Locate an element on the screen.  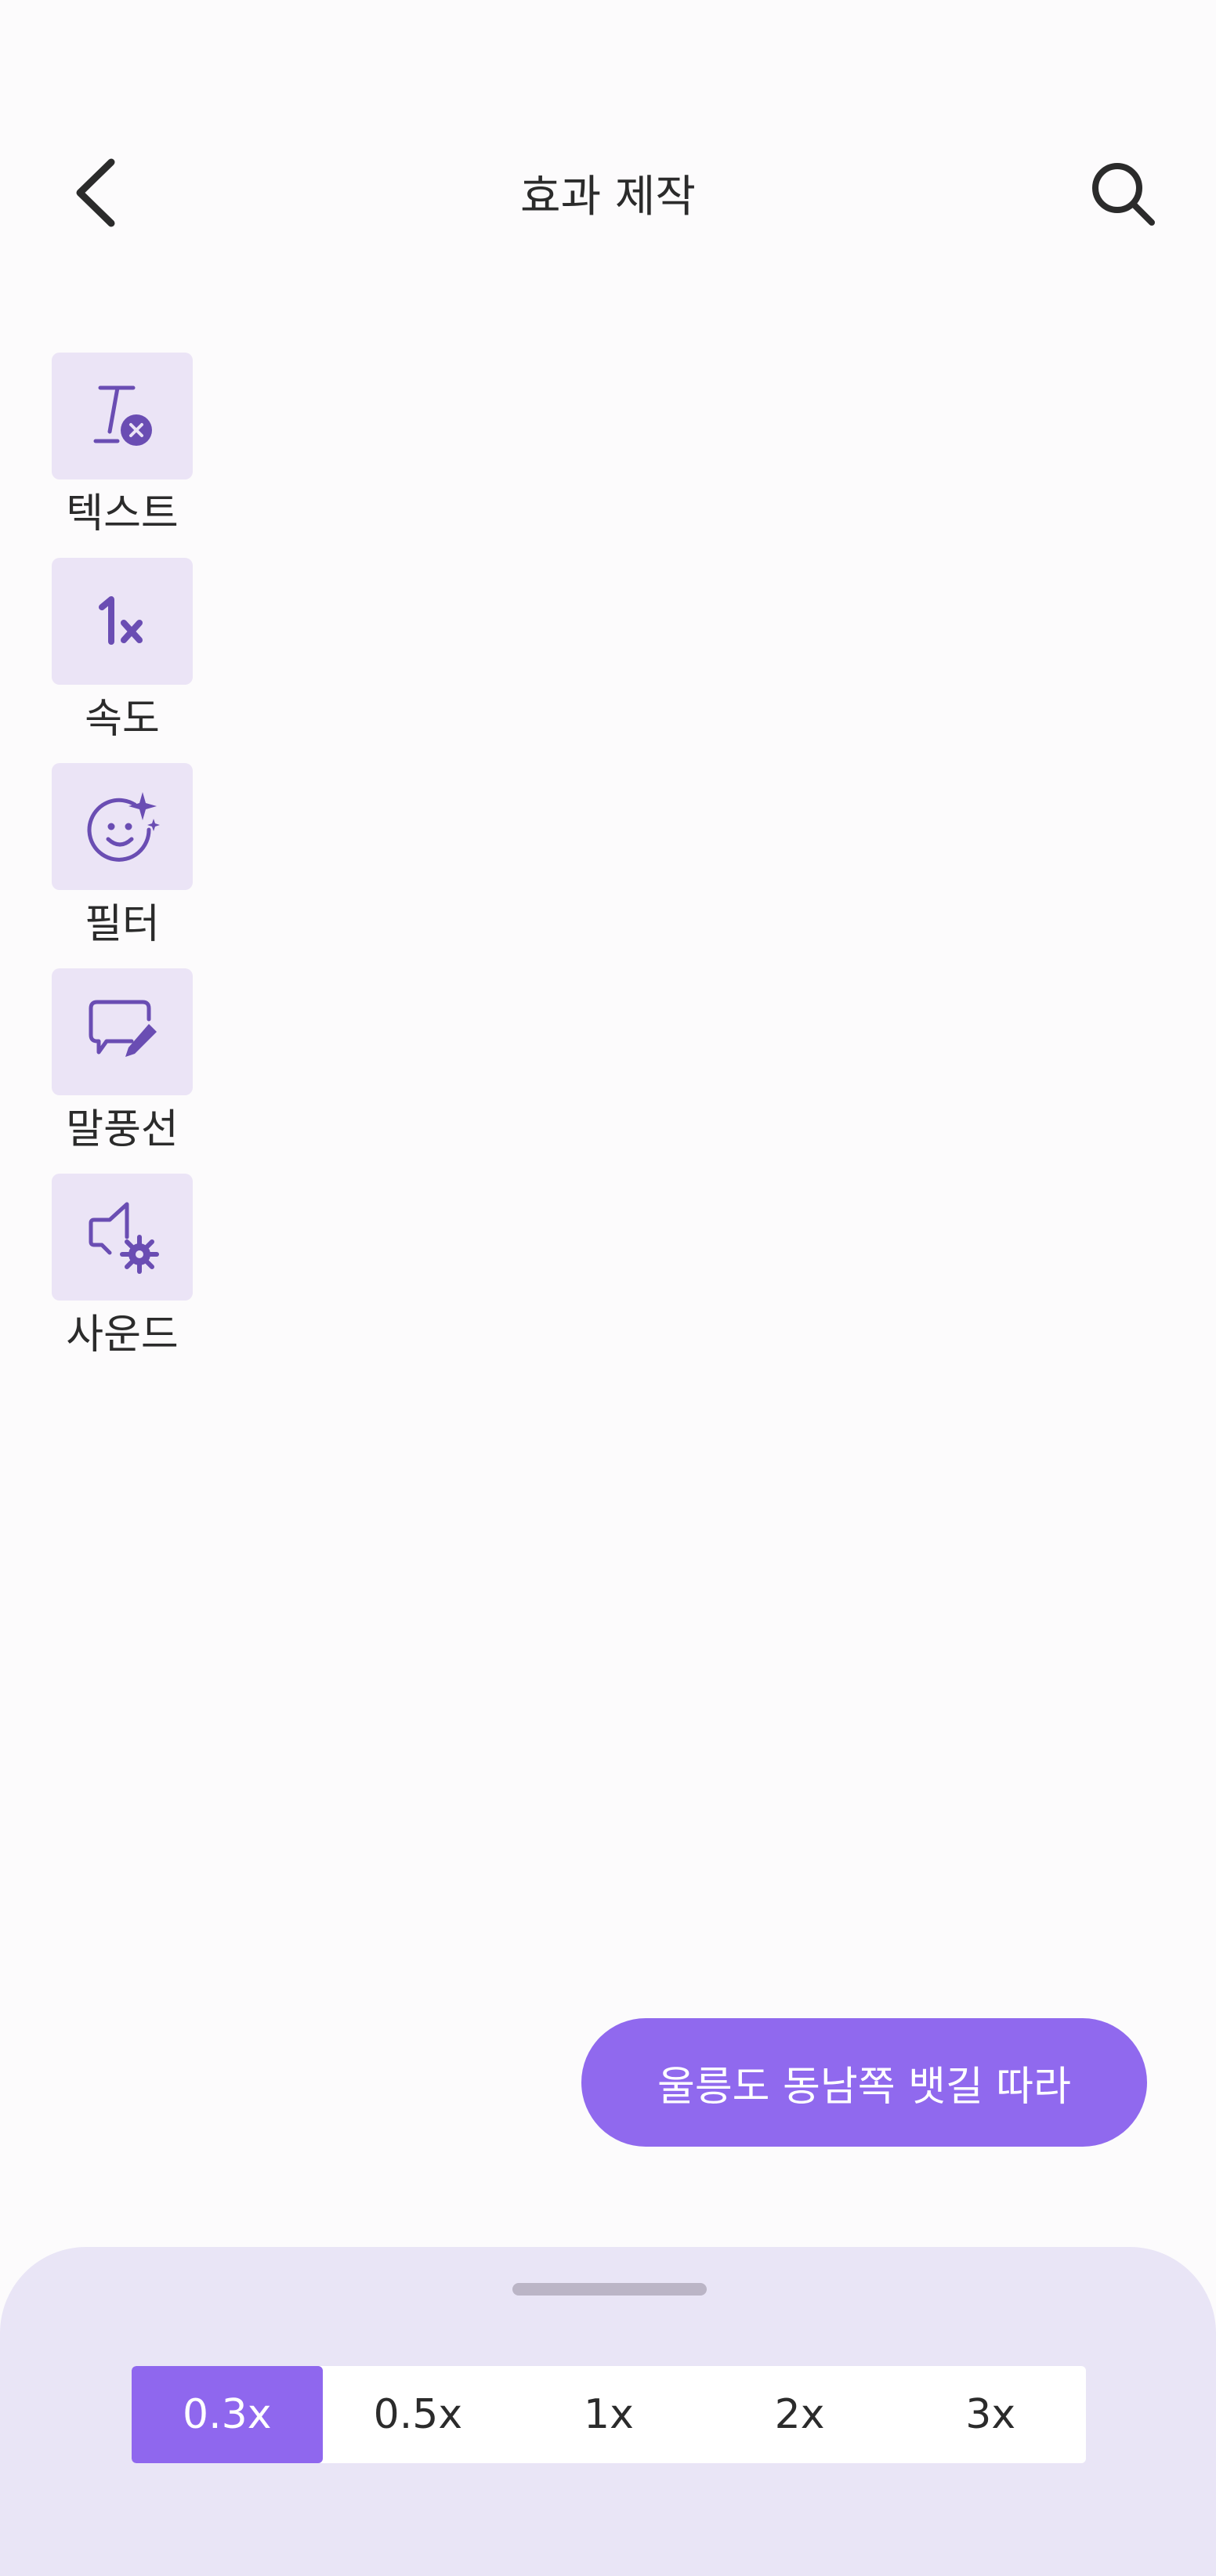
bottom-sheet: 0.3x 0.5x 1x 2x 3x is located at coordinates (608, 2411).